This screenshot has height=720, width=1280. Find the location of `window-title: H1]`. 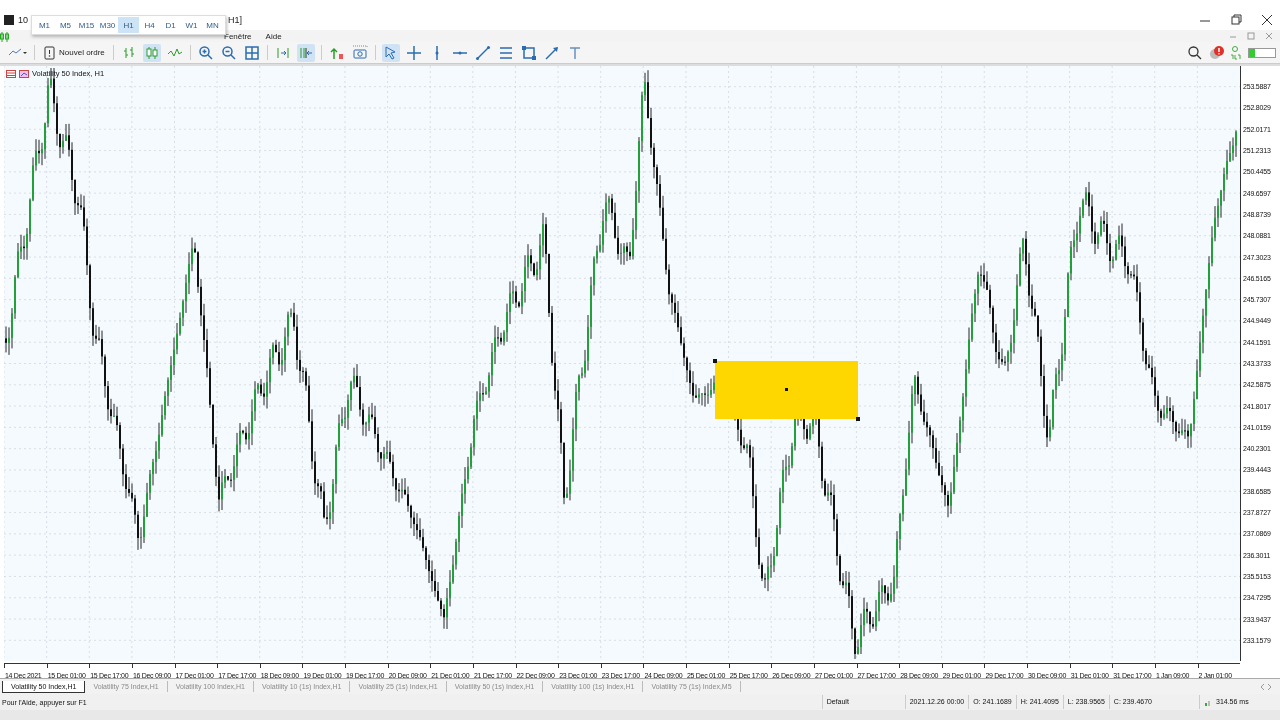

window-title: H1] is located at coordinates (235, 20).